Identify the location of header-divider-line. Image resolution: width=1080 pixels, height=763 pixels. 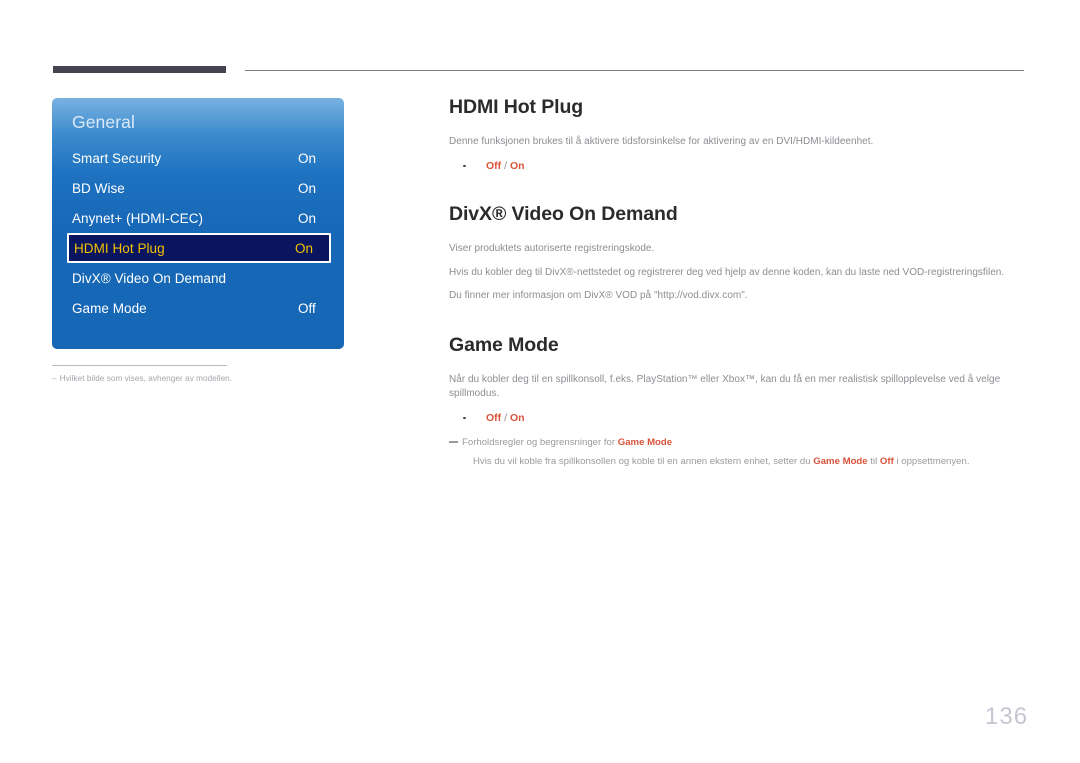
(634, 70).